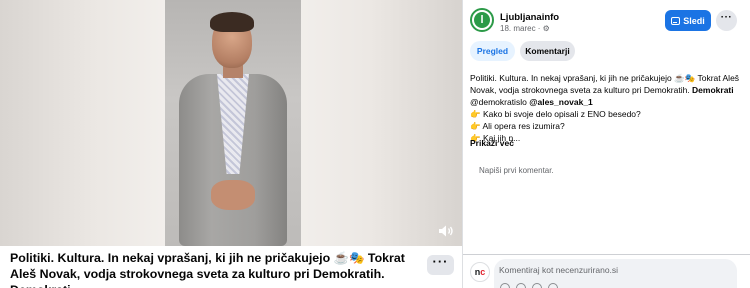  I want to click on page-name-link: Ljubljanainfo, so click(529, 17).